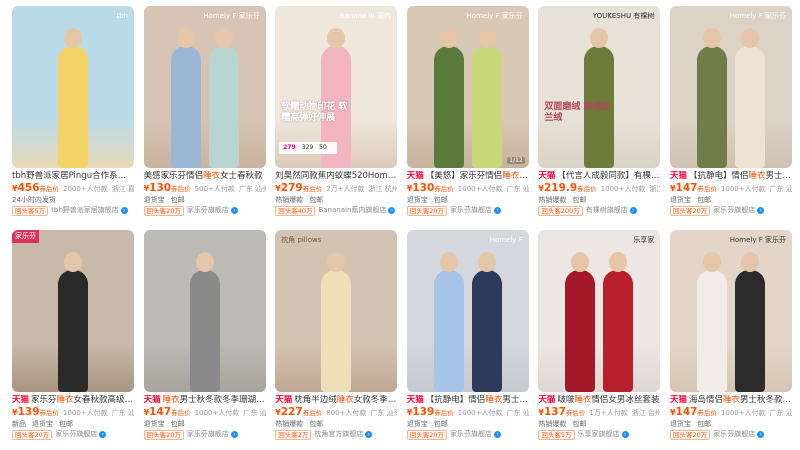  What do you see at coordinates (122, 16) in the screenshot?
I see `brand-logo: tbh` at bounding box center [122, 16].